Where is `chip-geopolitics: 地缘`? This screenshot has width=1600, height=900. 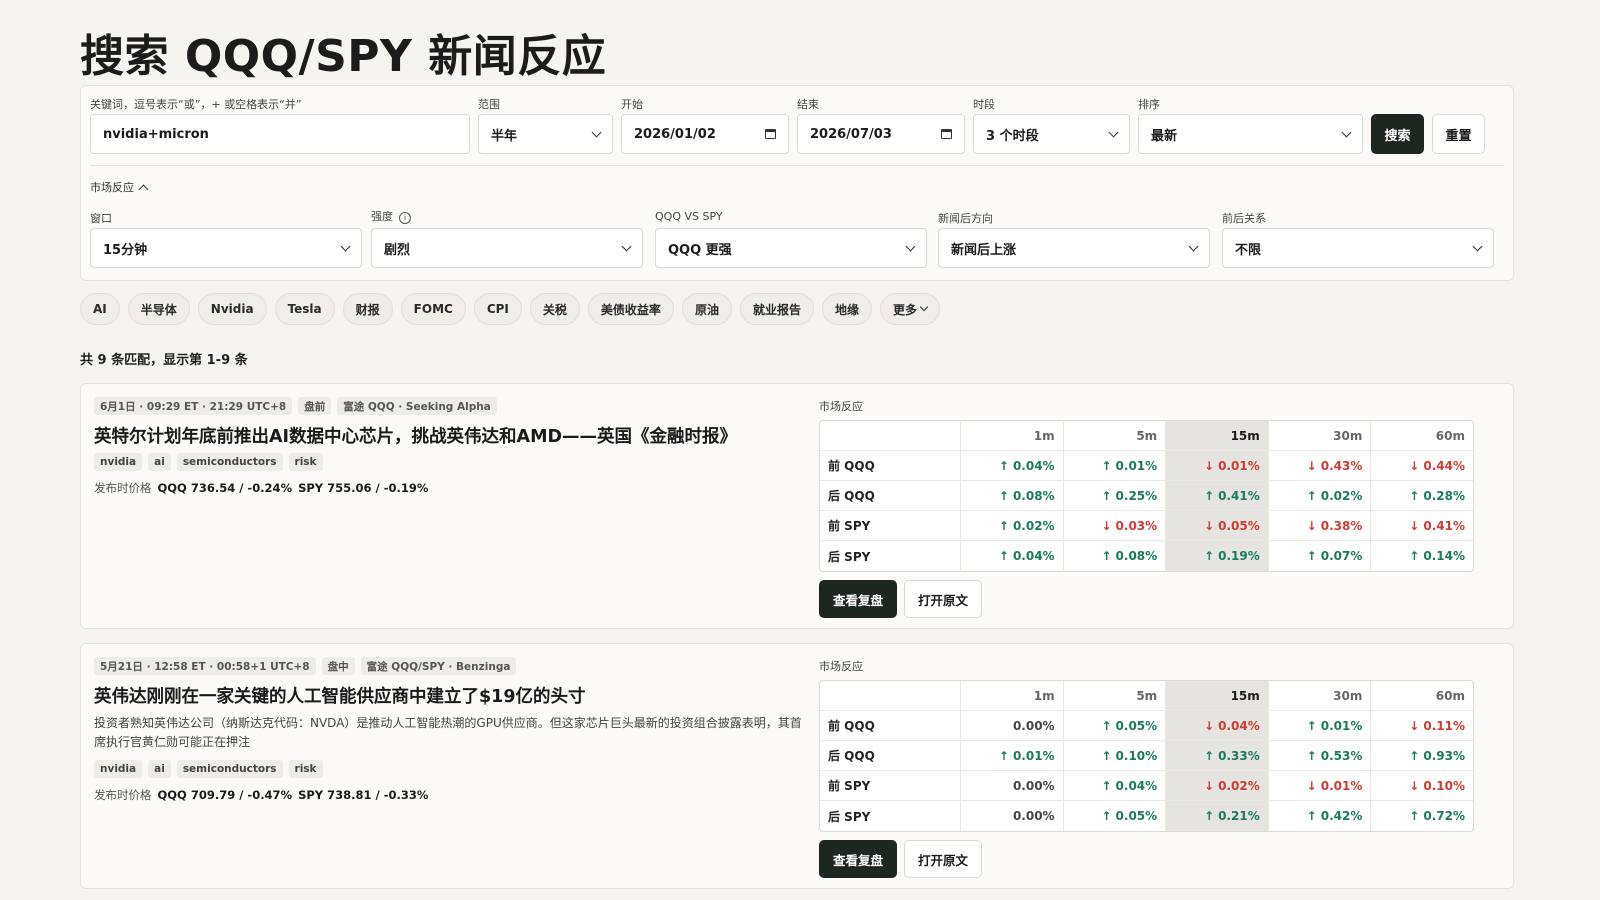
chip-geopolitics: 地缘 is located at coordinates (846, 309).